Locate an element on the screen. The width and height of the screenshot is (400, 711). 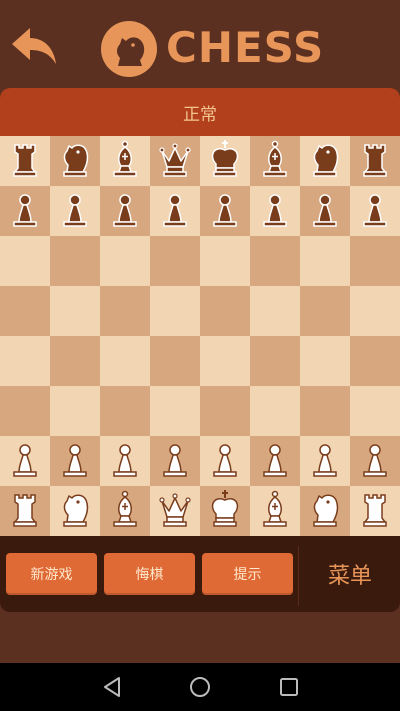
square-recents-icon is located at coordinates (289, 687).